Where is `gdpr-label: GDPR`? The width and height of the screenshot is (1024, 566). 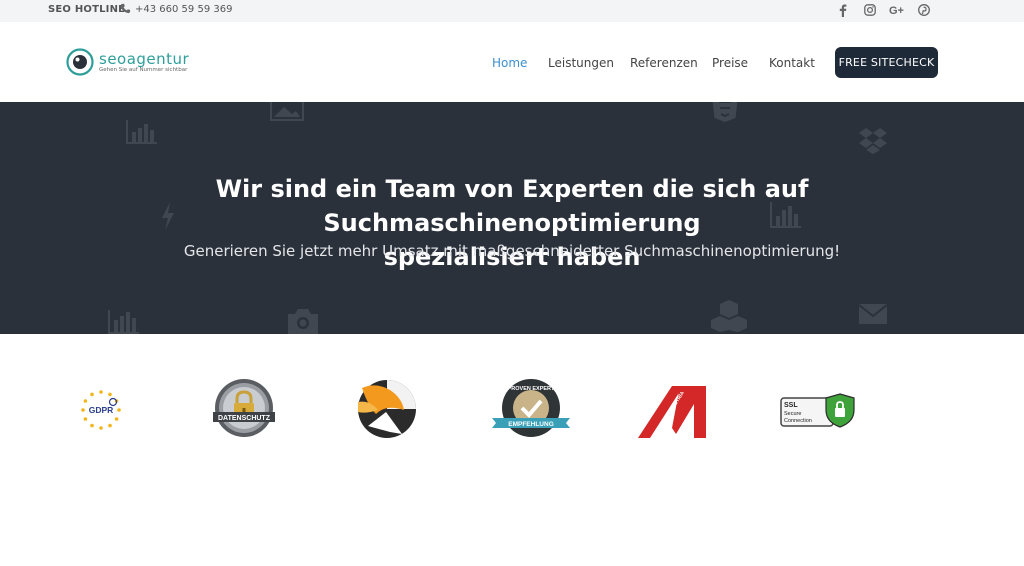
gdpr-label: GDPR is located at coordinates (101, 410).